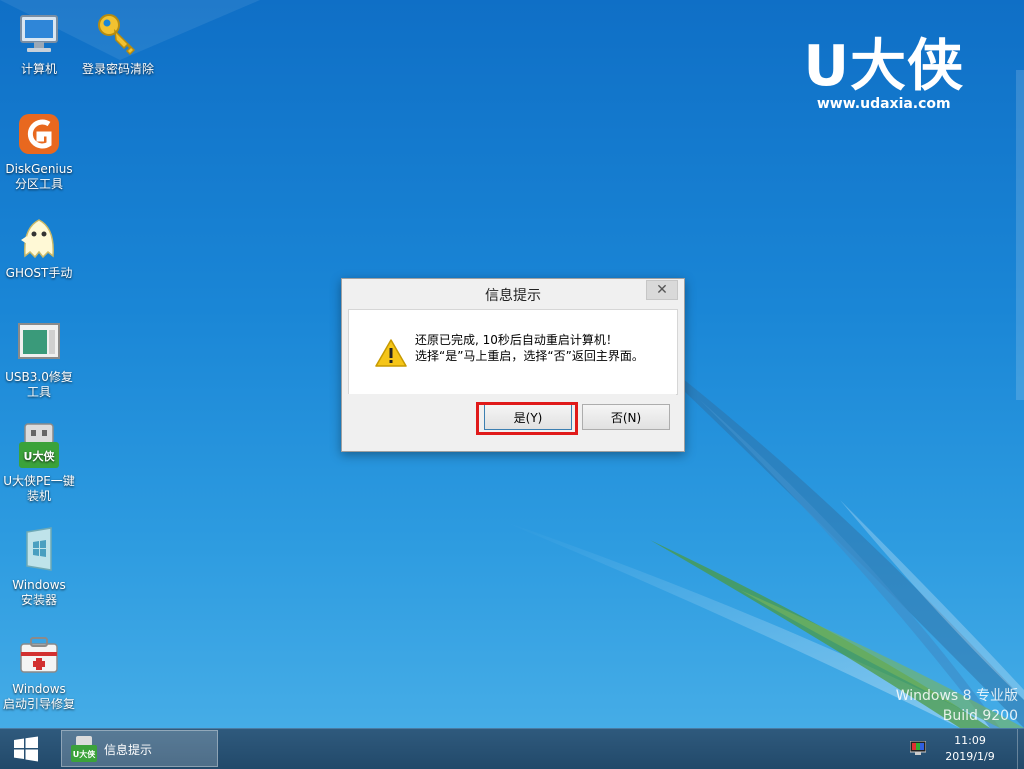 This screenshot has height=769, width=1024. What do you see at coordinates (918, 748) in the screenshot?
I see `display-tray-icon` at bounding box center [918, 748].